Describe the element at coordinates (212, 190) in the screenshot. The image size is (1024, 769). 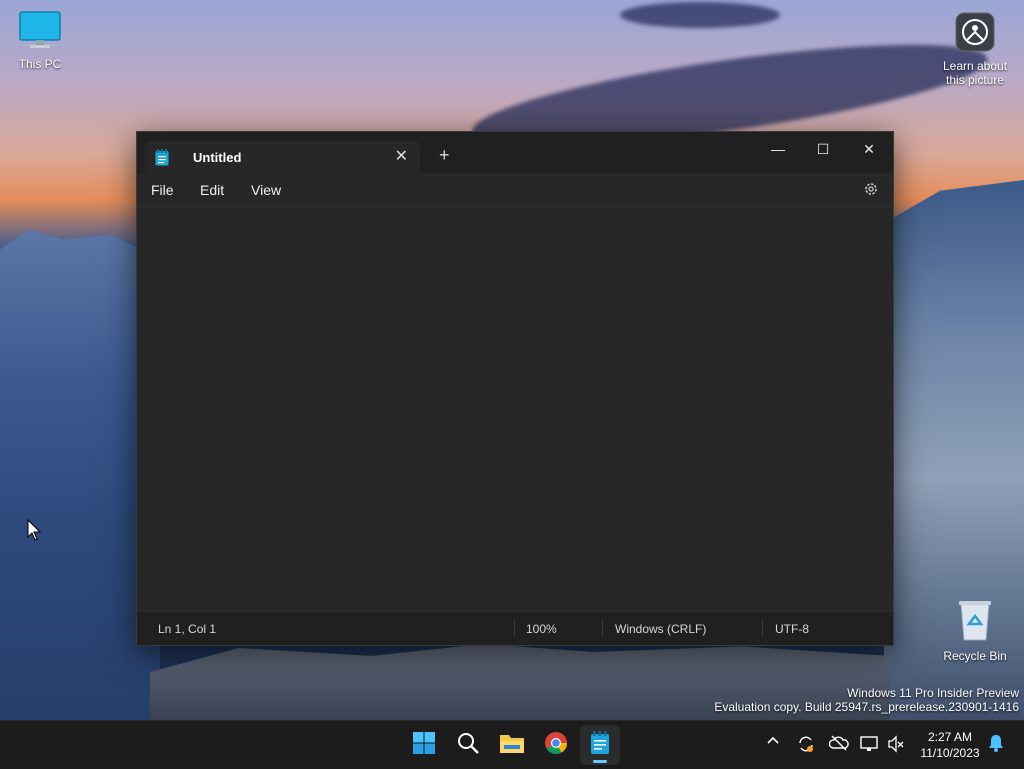
I see `menu-edit: Edit` at that location.